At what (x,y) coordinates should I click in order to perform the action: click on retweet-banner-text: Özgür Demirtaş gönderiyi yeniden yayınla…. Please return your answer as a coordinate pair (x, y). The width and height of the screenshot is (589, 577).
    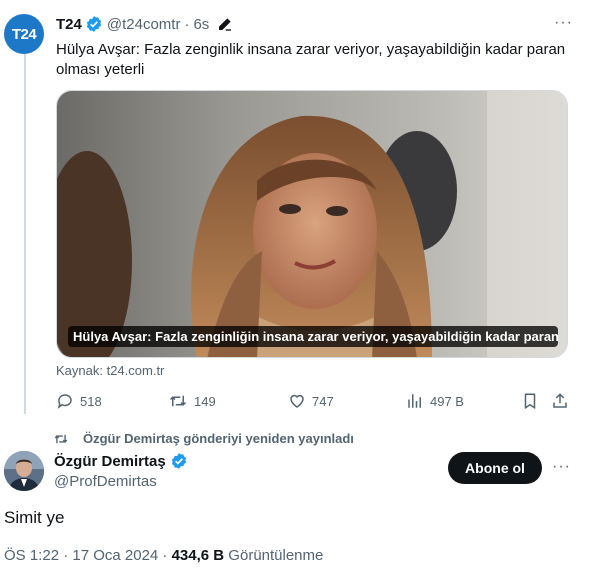
    Looking at the image, I should click on (218, 438).